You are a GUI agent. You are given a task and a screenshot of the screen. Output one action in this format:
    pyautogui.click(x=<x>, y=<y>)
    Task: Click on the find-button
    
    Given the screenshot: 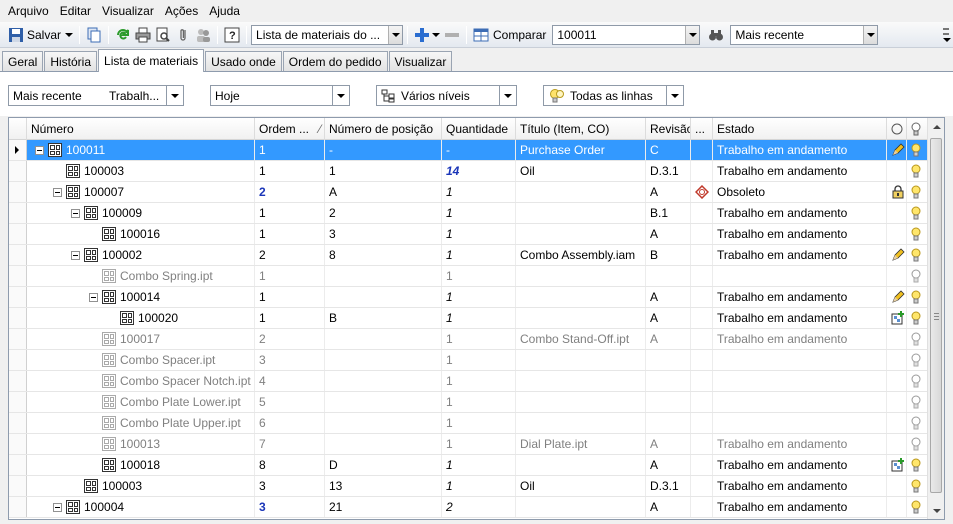 What is the action you would take?
    pyautogui.click(x=716, y=35)
    